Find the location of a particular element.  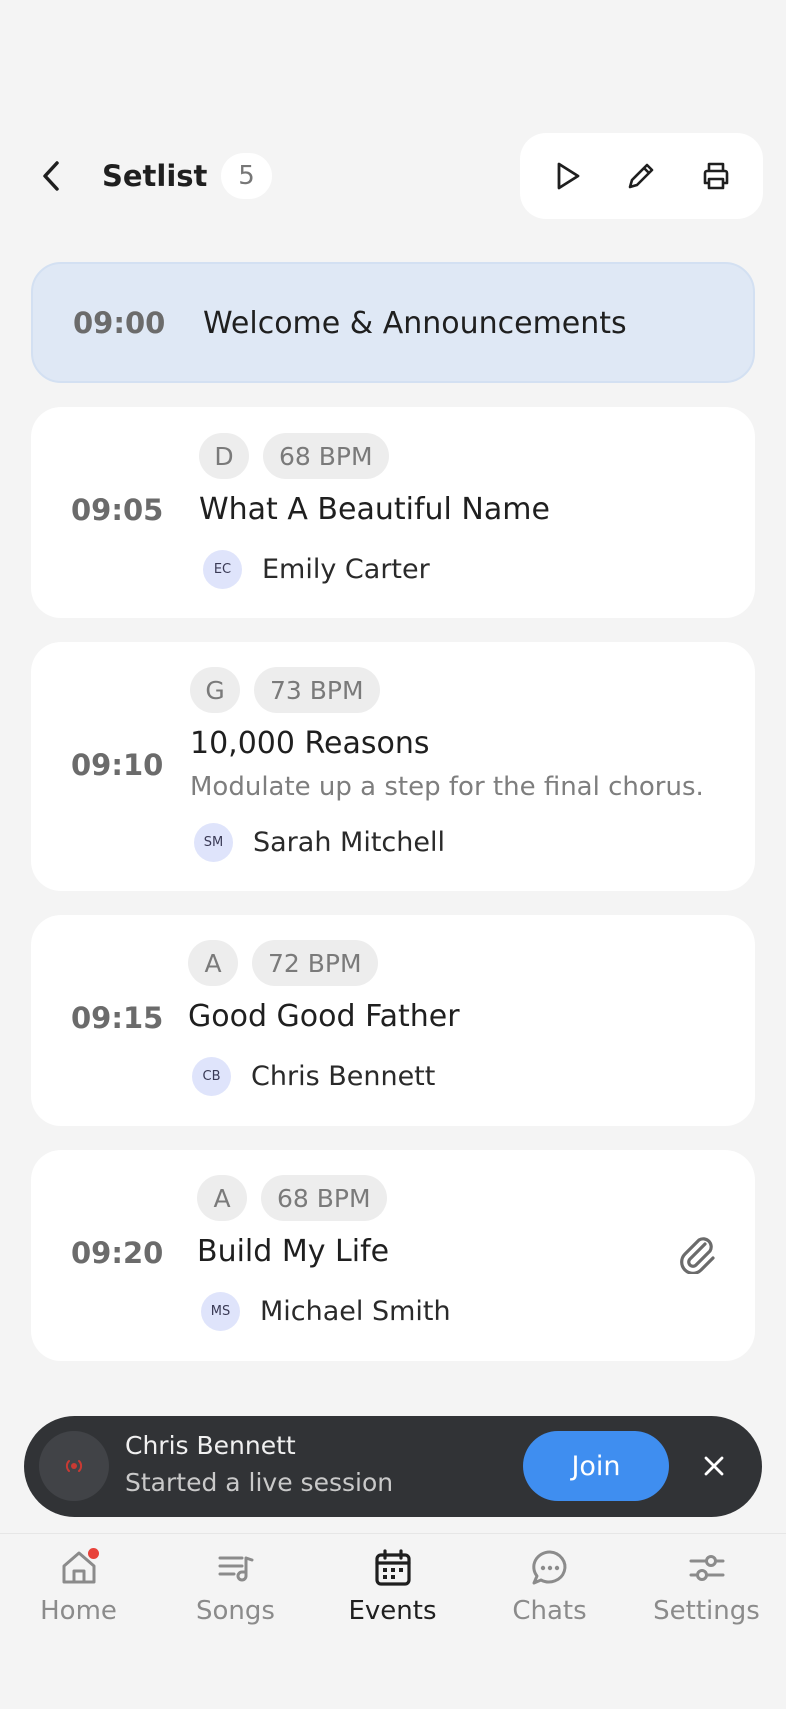

assignee: EC Emily Carter is located at coordinates (316, 569).